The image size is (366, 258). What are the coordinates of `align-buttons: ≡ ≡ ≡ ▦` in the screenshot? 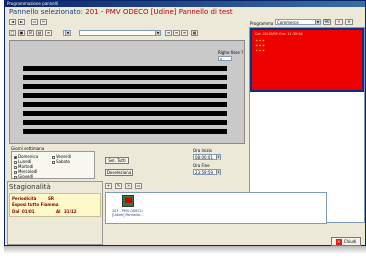 It's located at (181, 33).